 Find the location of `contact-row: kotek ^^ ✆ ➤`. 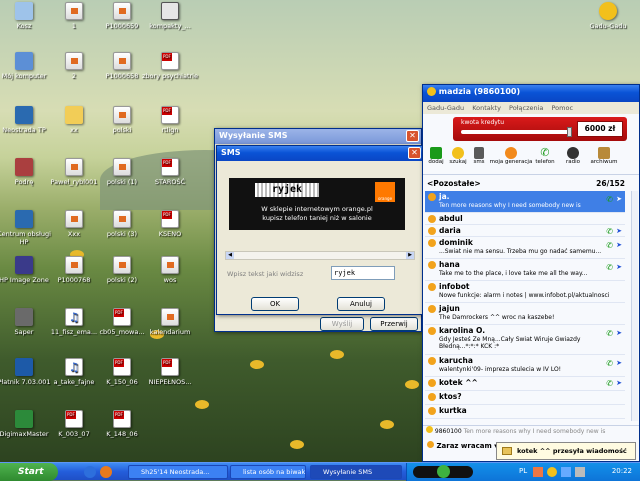

contact-row: kotek ^^ ✆ ➤ is located at coordinates (525, 384).